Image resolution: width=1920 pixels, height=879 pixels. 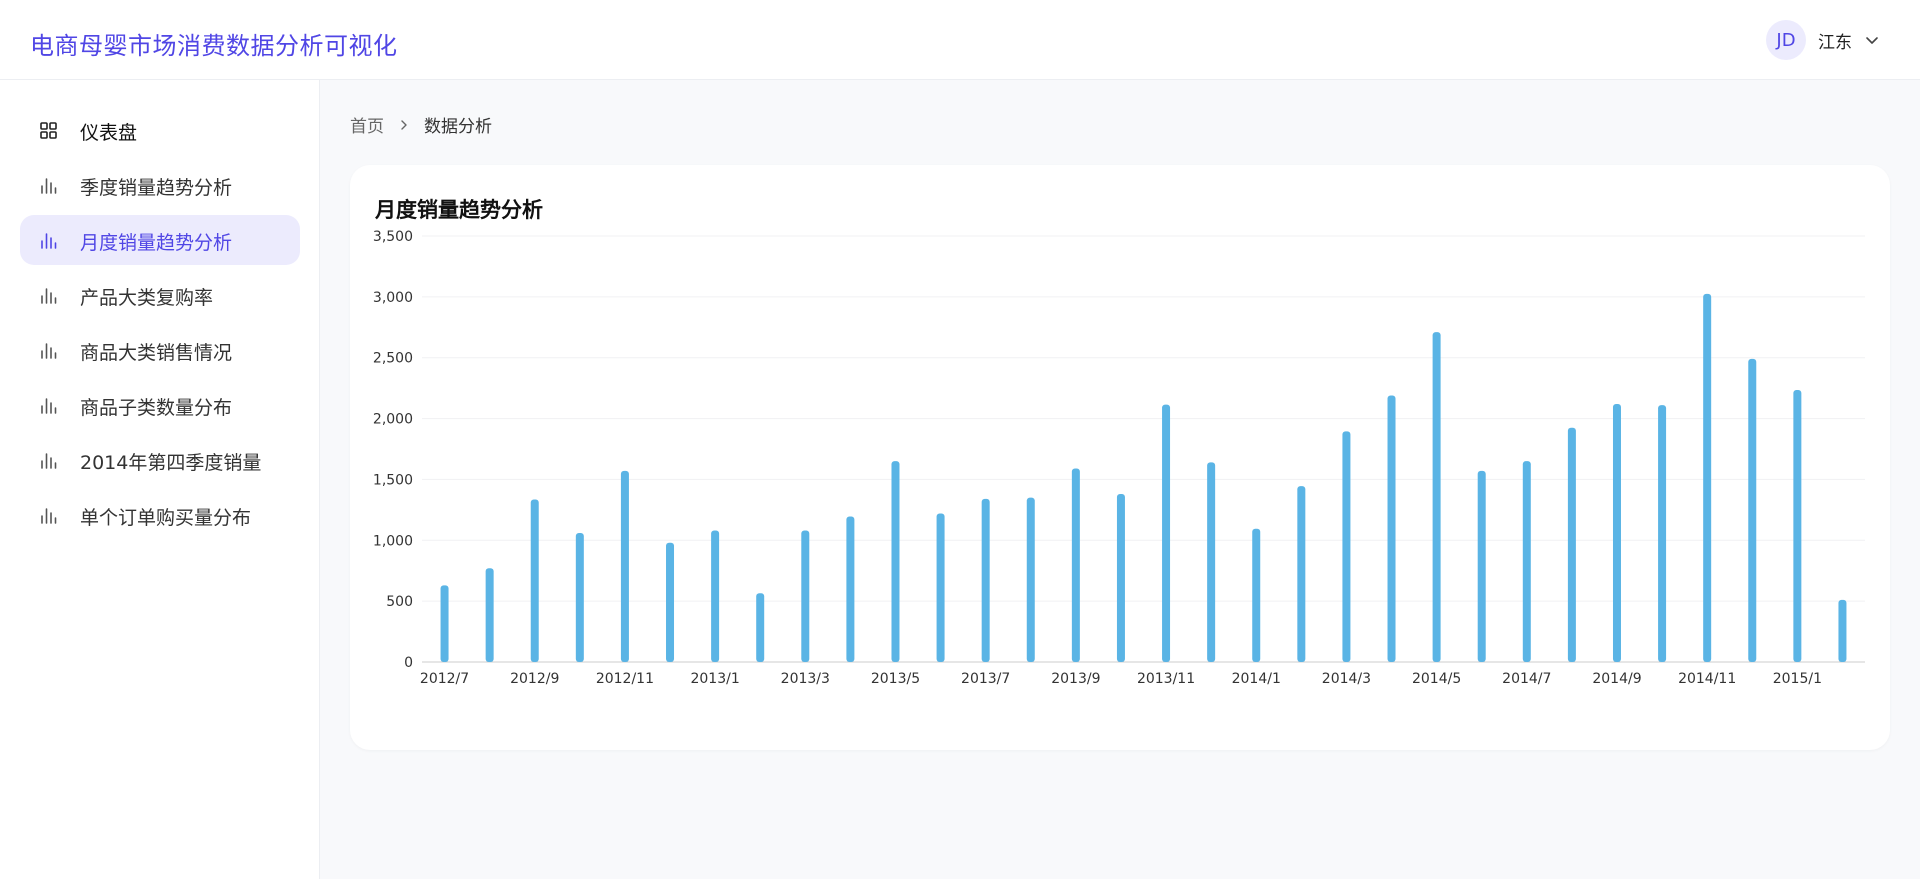 I want to click on sidebar-item-quarterly-sales: 季度销量趋势分析, so click(x=160, y=185).